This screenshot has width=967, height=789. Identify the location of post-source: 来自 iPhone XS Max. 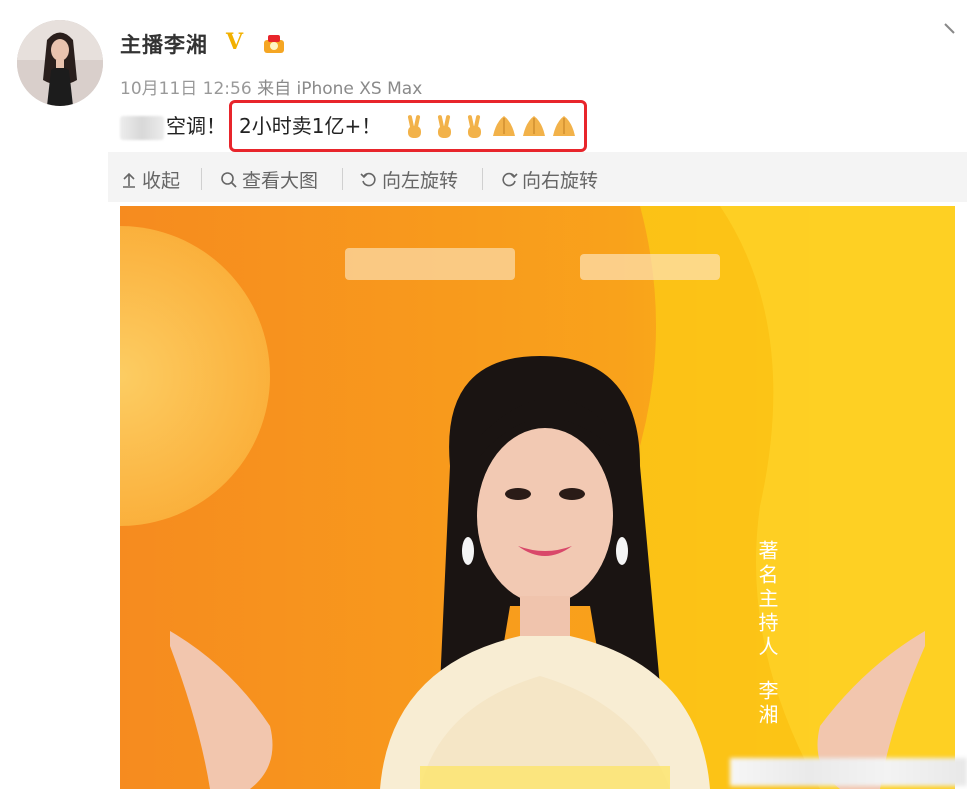
(340, 89).